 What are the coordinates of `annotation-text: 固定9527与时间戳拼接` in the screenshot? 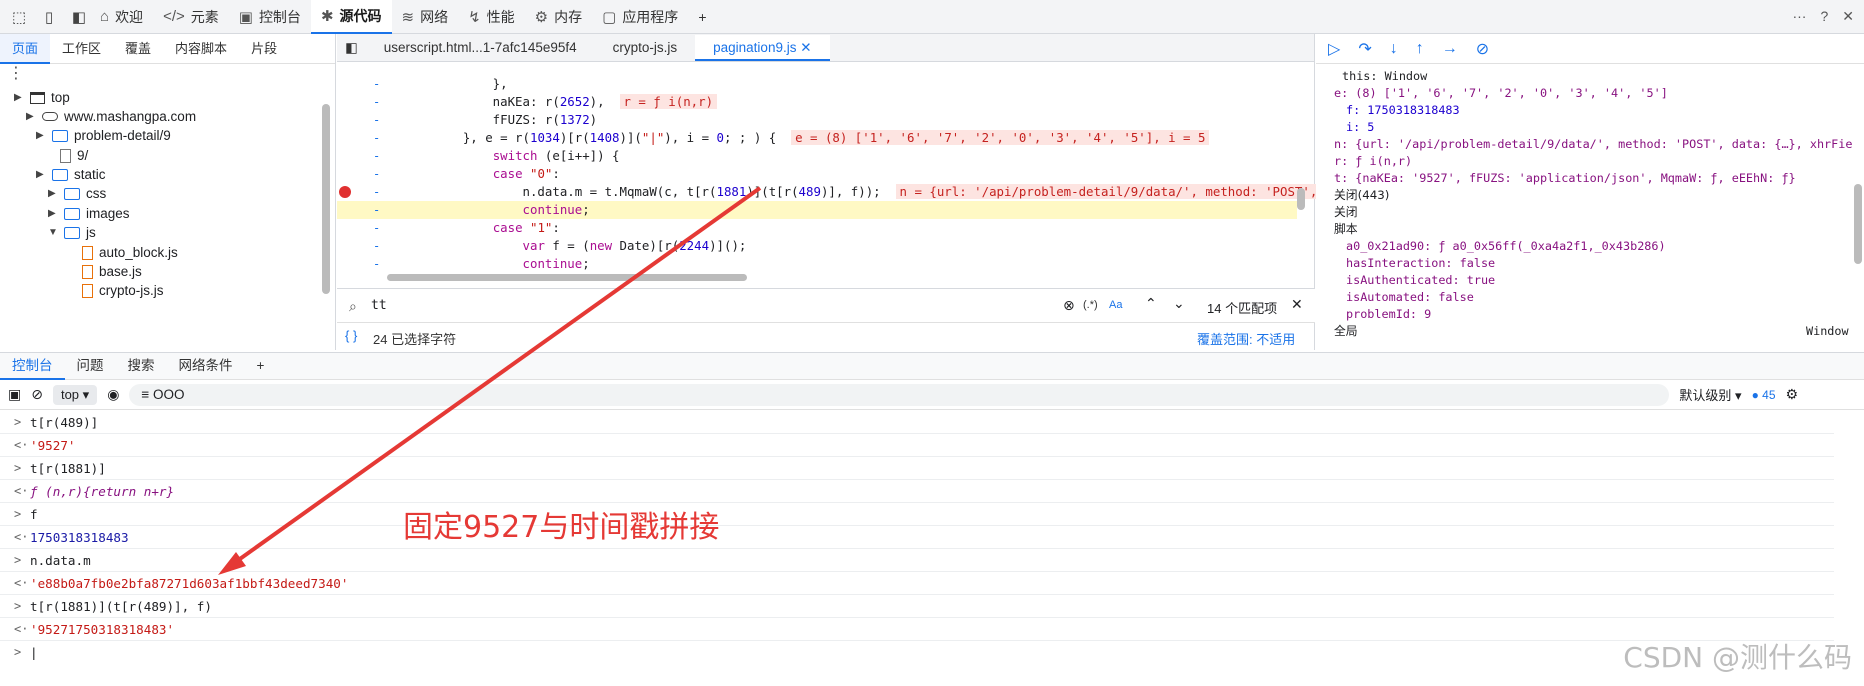 It's located at (561, 527).